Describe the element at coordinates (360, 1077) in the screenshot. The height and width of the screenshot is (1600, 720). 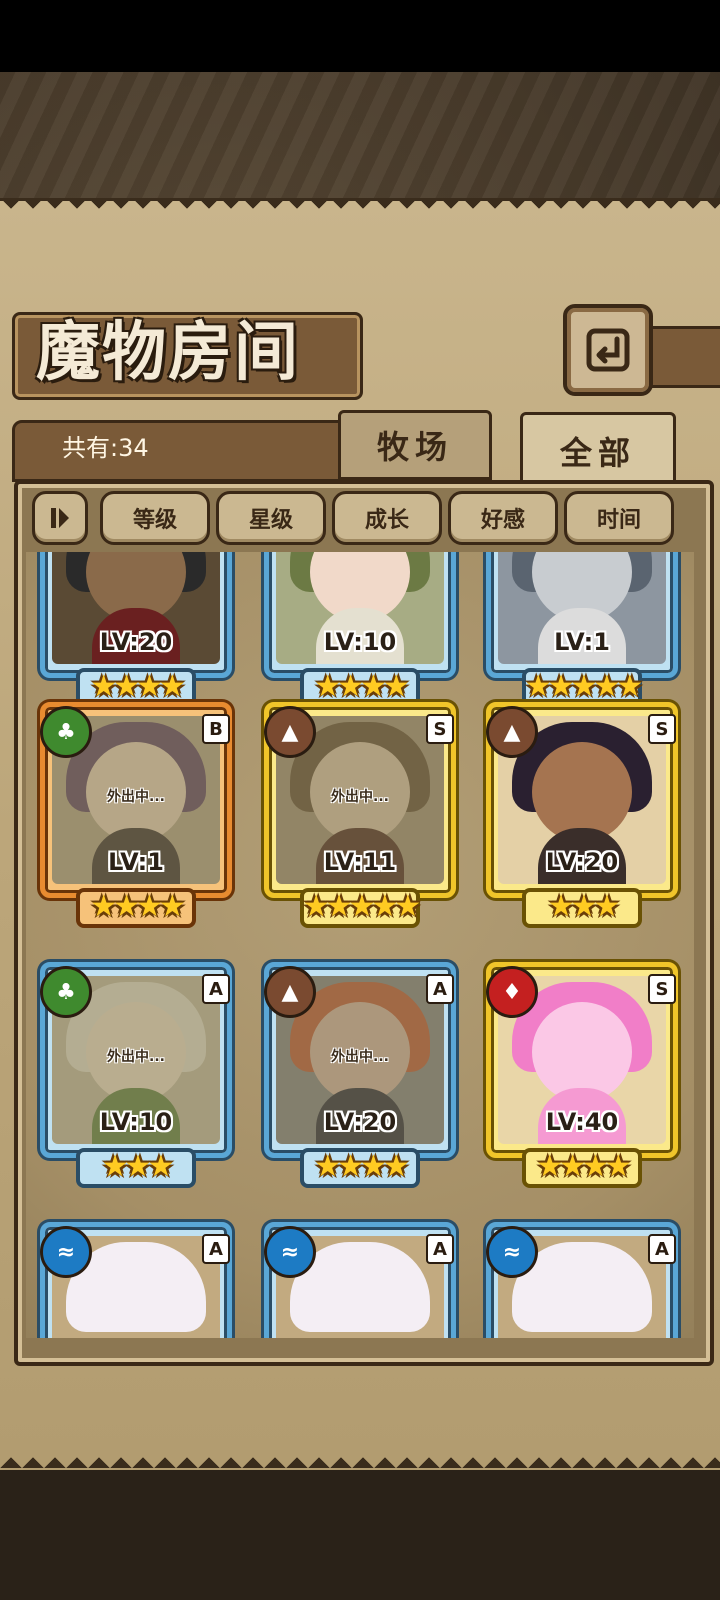
I see `monster-card: 外出中... ▲ A LV:20 ★★★★` at that location.